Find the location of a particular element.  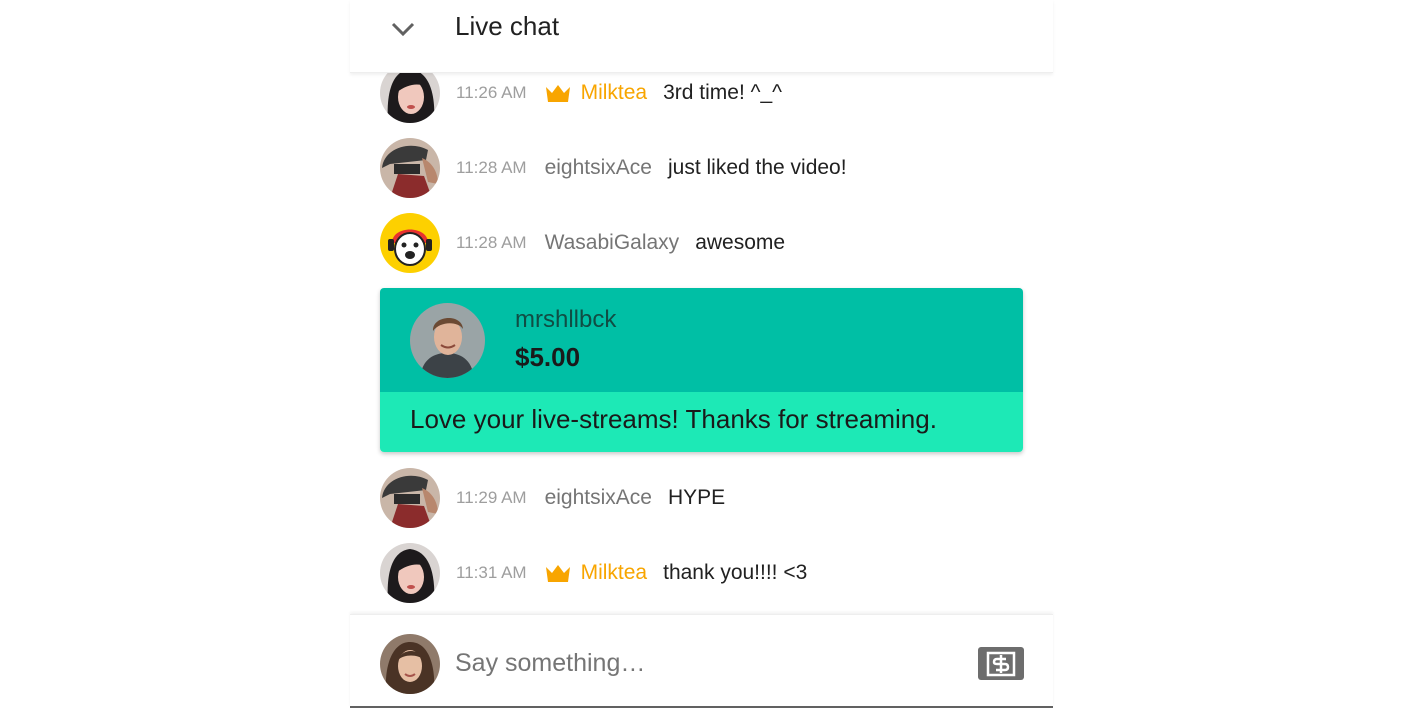

message-text: 3rd time! ^_^ is located at coordinates (723, 92).